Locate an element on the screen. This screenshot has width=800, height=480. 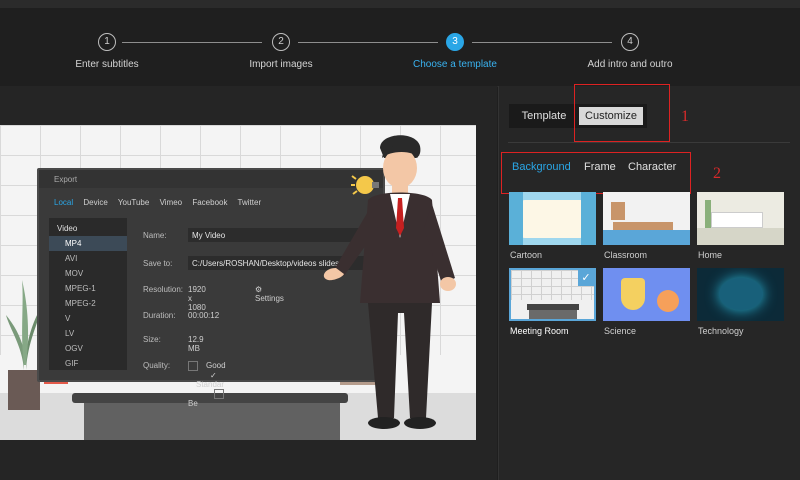
thumbnail-science is located at coordinates (646, 294).